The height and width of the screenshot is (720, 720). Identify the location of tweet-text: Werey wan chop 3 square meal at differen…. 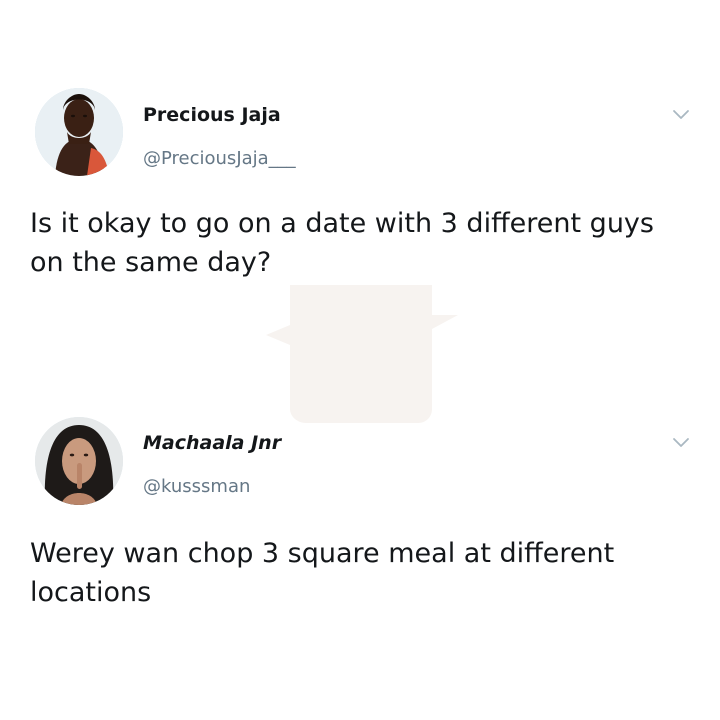
(322, 573).